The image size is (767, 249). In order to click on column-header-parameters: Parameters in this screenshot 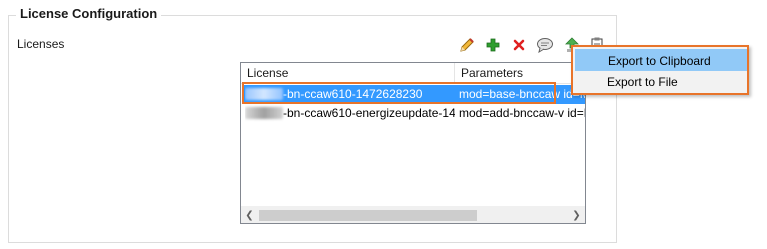, I will do `click(520, 73)`.